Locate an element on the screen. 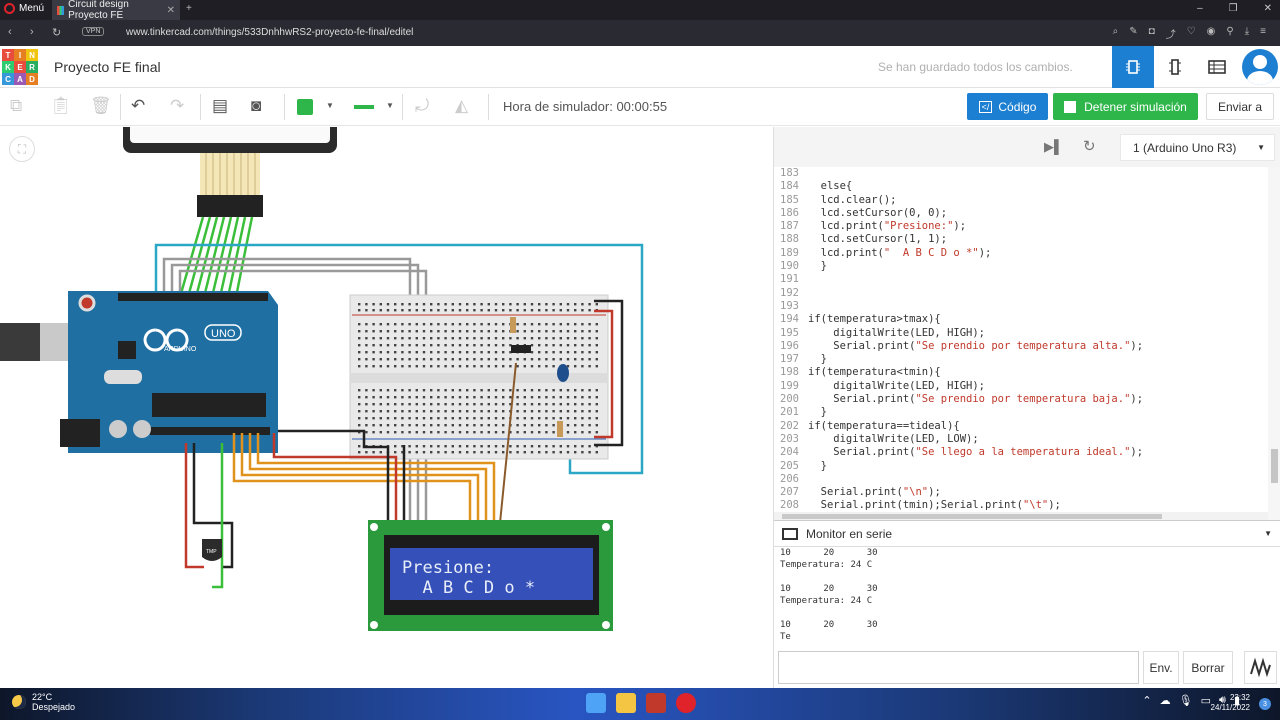 This screenshot has height=720, width=1280. divider is located at coordinates (402, 107).